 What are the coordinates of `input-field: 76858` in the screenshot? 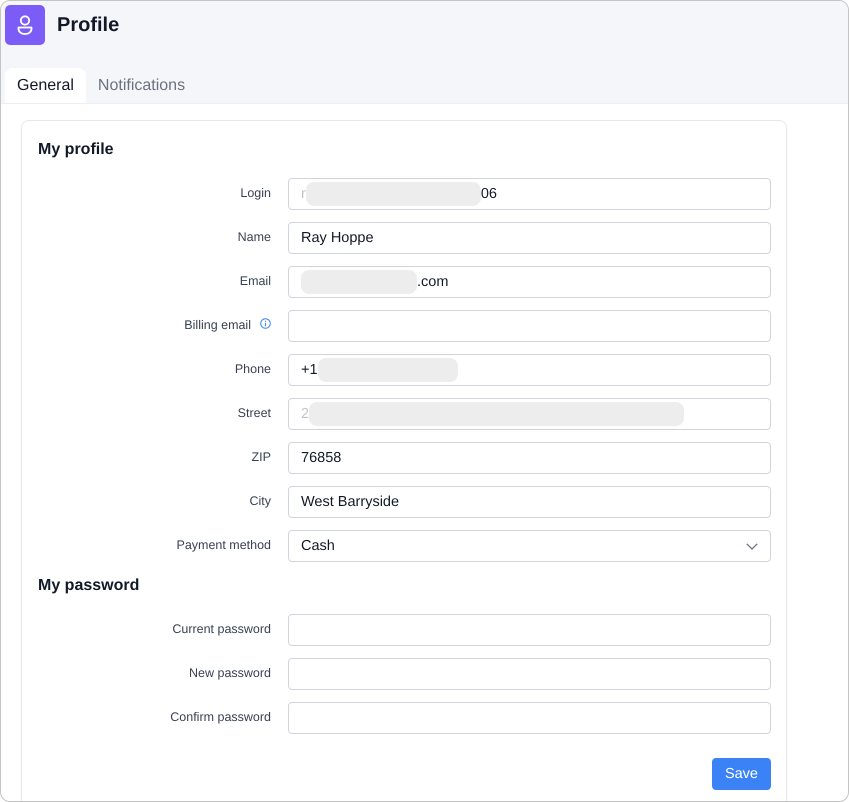 It's located at (529, 458).